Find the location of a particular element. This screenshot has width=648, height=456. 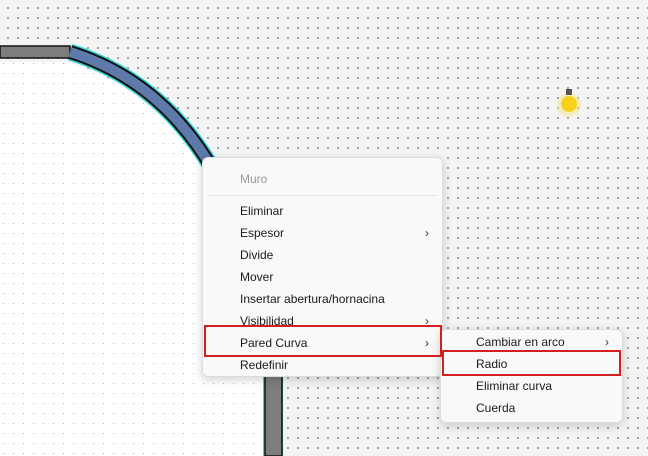

chevron-right-icon: › is located at coordinates (427, 233).